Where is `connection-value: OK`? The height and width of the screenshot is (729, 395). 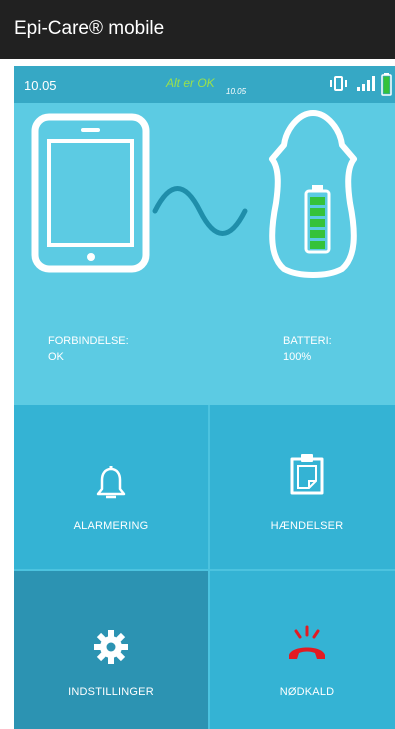
connection-value: OK is located at coordinates (56, 357).